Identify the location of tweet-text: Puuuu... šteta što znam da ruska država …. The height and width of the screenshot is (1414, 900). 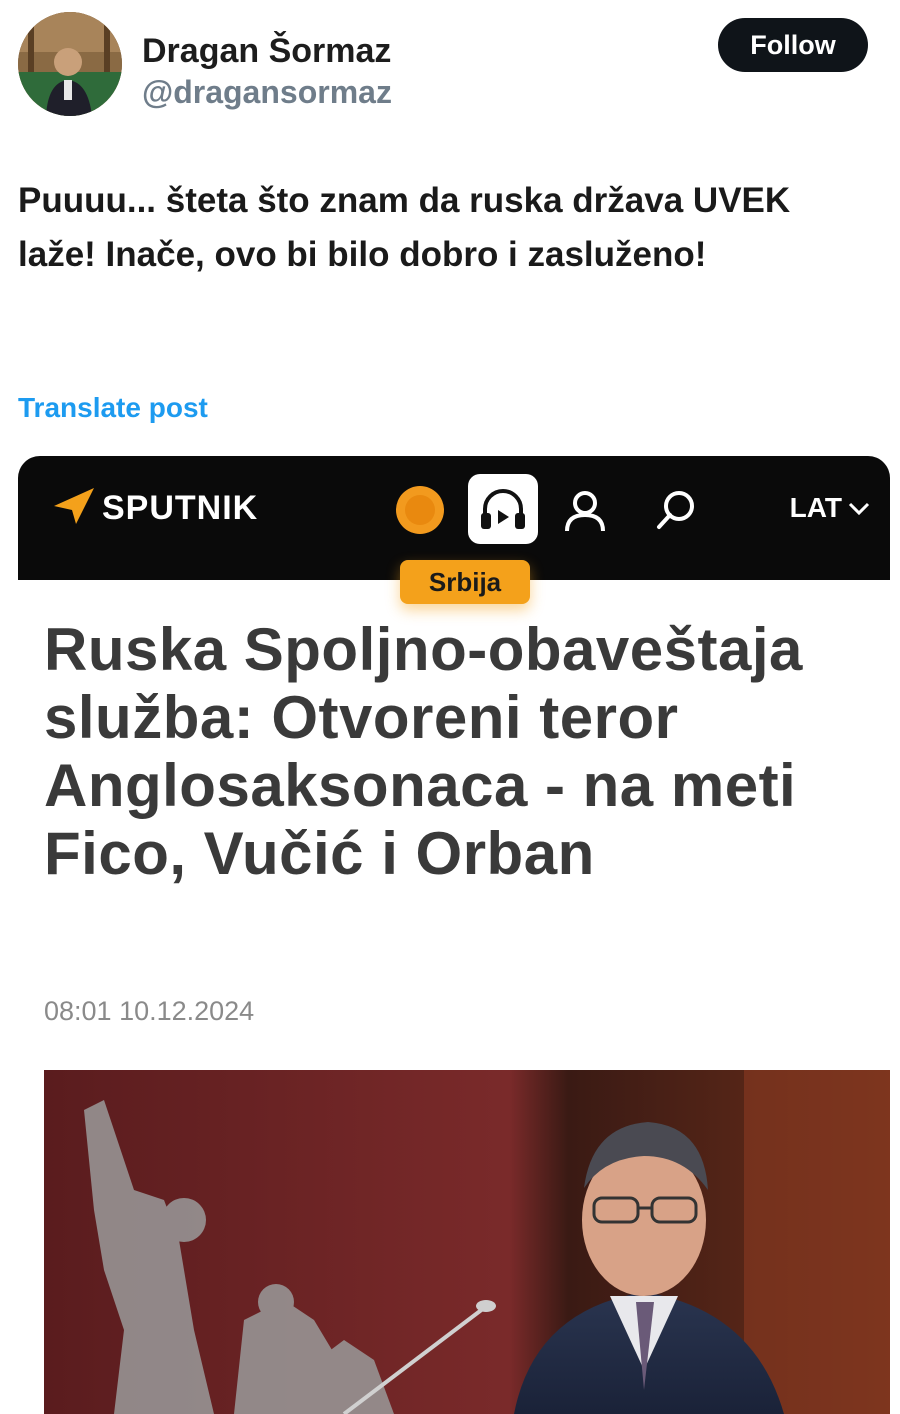
(404, 227).